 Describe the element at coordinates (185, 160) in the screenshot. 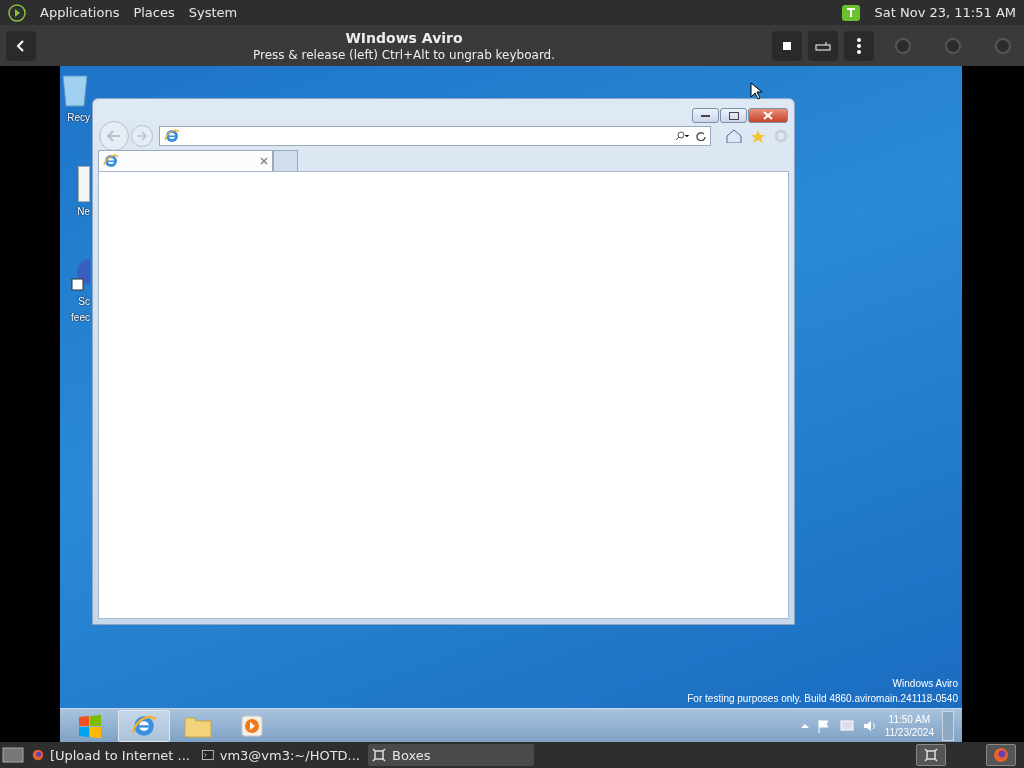

I see `browser-tab` at that location.